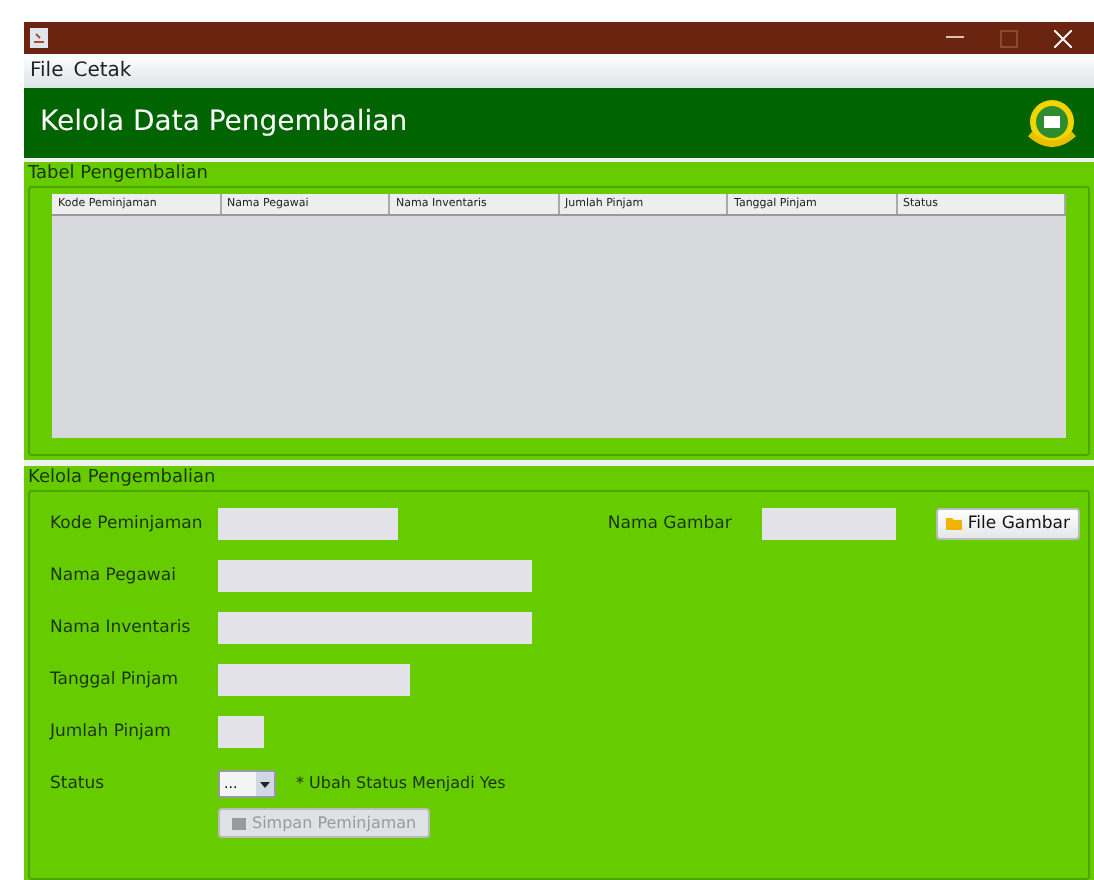 Image resolution: width=1094 pixels, height=880 pixels. Describe the element at coordinates (115, 680) in the screenshot. I see `field-label: Tanggal Pinjam` at that location.